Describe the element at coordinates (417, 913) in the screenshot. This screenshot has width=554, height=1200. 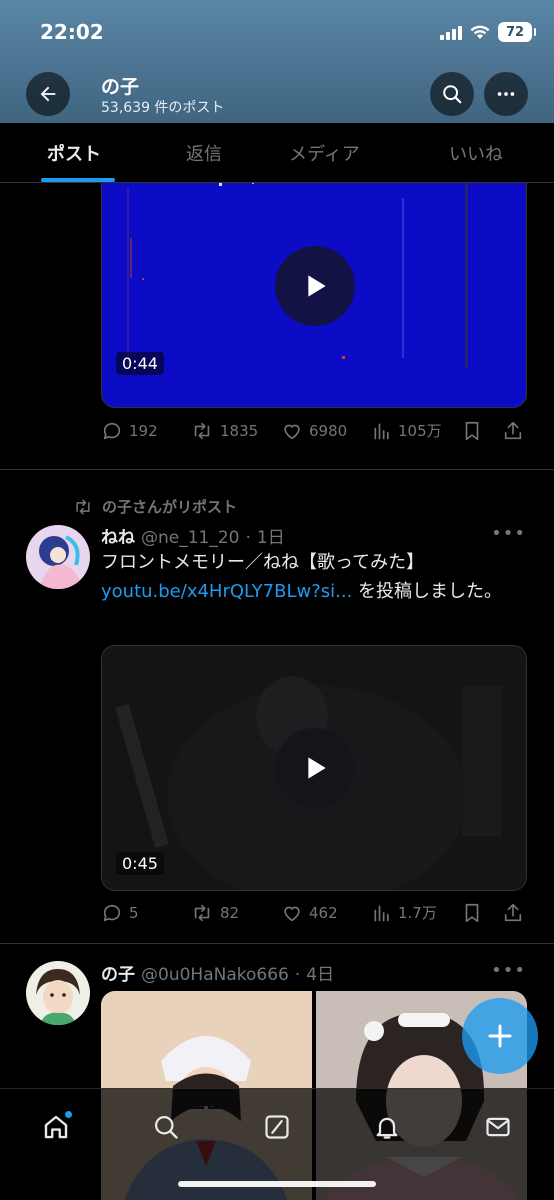
I see `view-count: 1.7万` at that location.